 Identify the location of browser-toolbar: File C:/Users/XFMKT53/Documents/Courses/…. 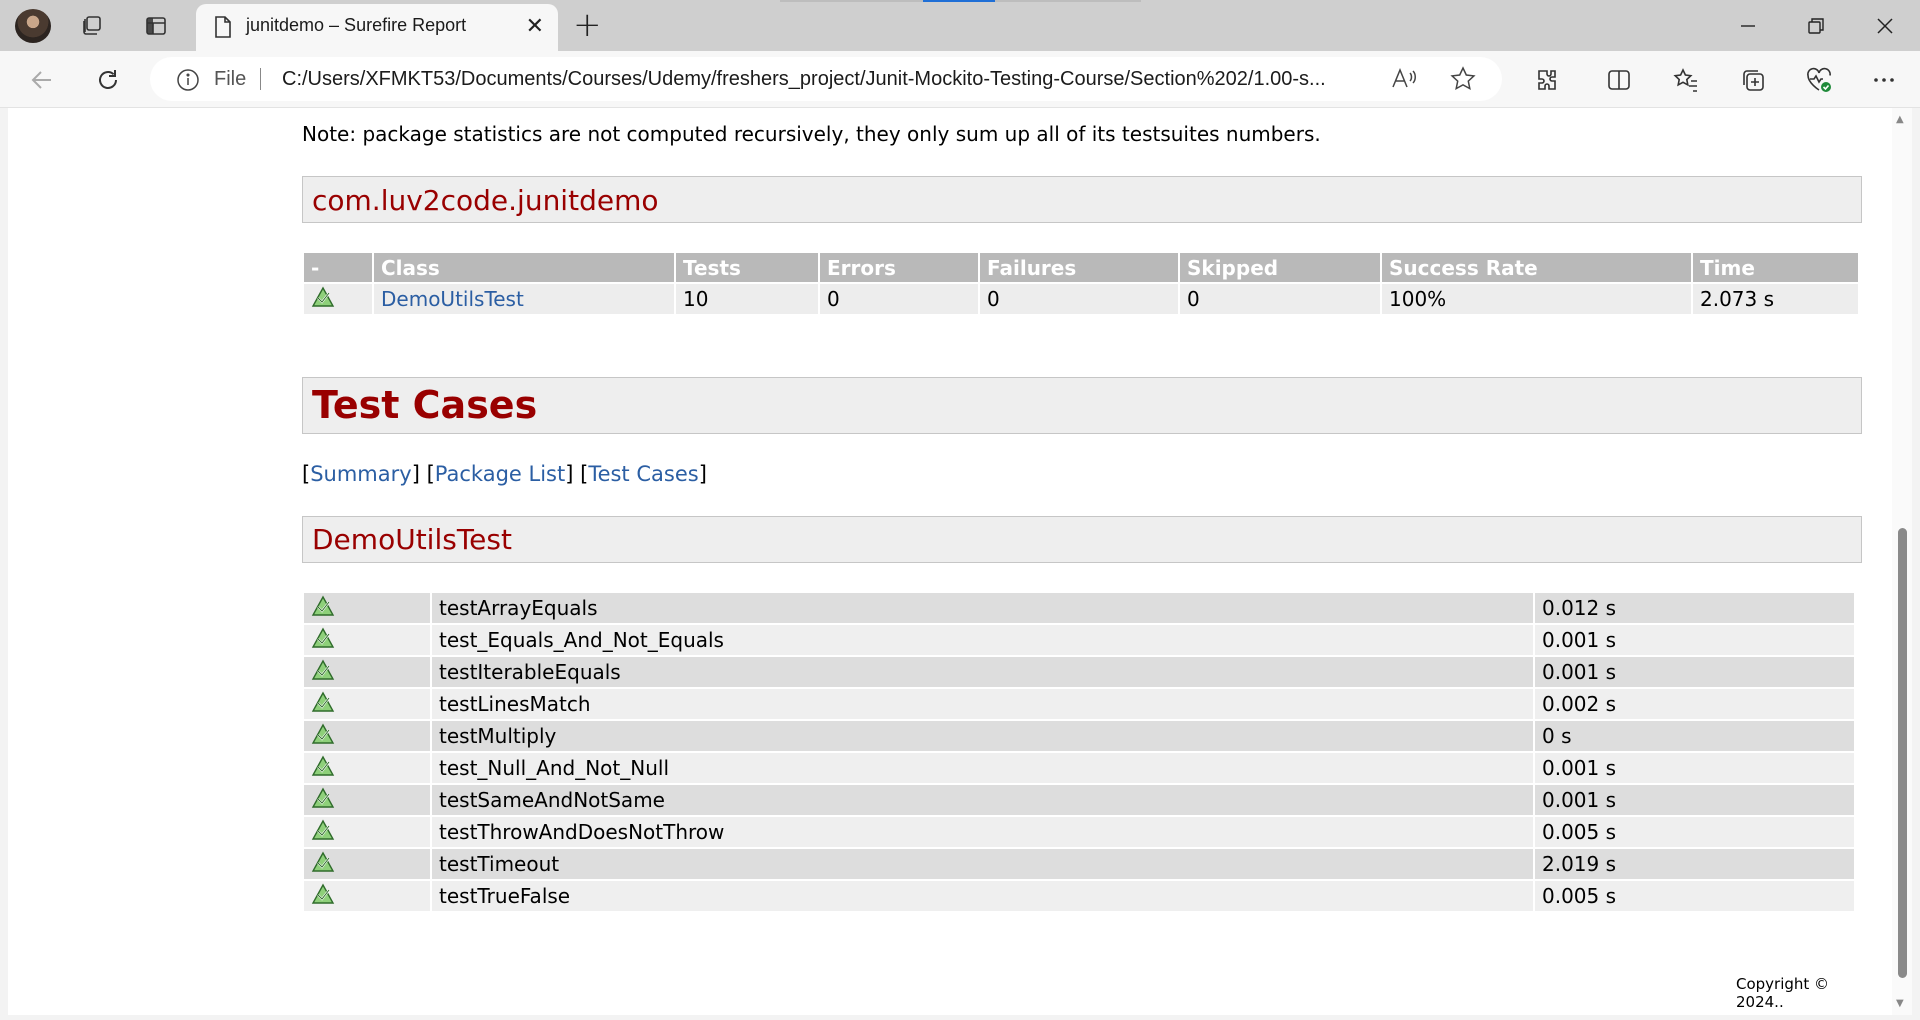
(960, 79).